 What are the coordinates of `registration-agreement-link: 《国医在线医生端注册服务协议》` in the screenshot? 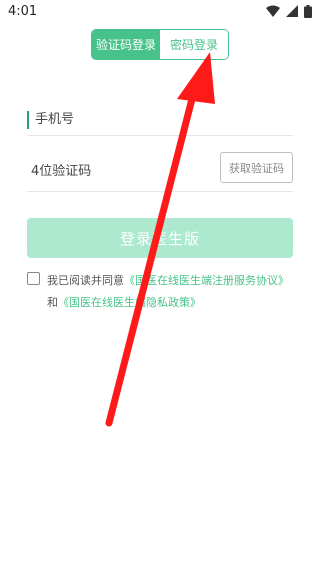 It's located at (206, 280).